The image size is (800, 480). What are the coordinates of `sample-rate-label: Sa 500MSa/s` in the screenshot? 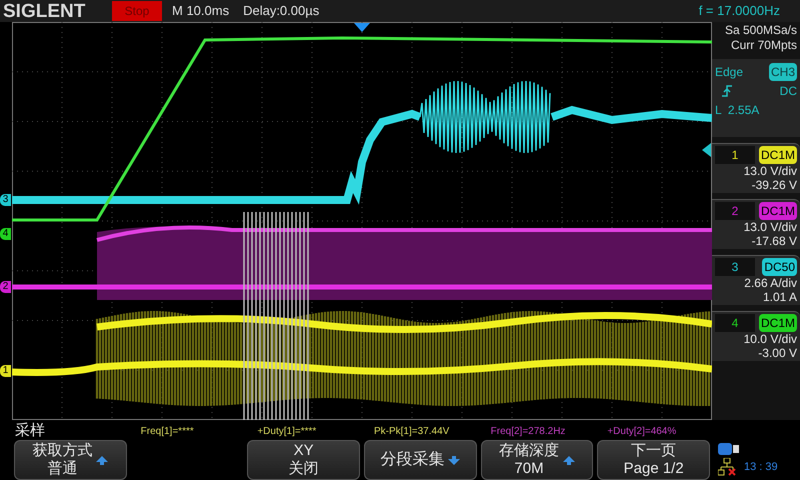 It's located at (760, 30).